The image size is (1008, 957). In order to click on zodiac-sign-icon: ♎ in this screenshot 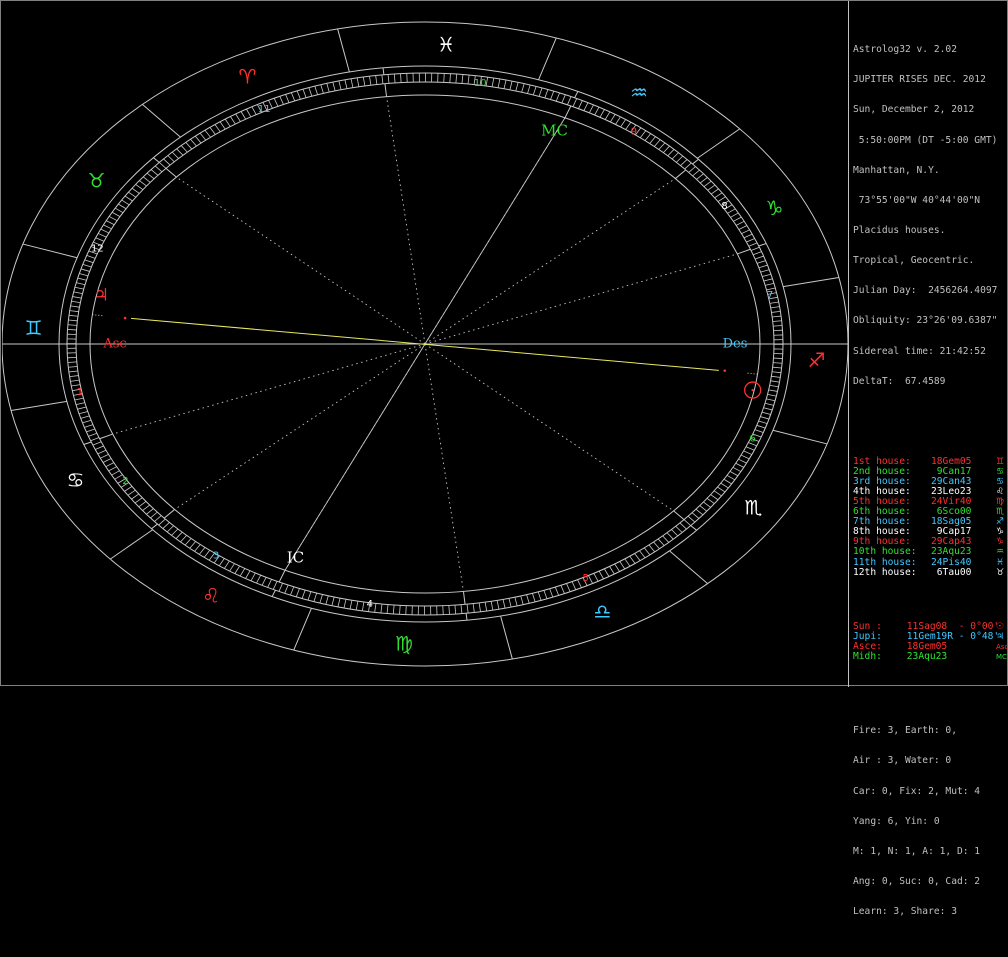, I will do `click(603, 611)`.